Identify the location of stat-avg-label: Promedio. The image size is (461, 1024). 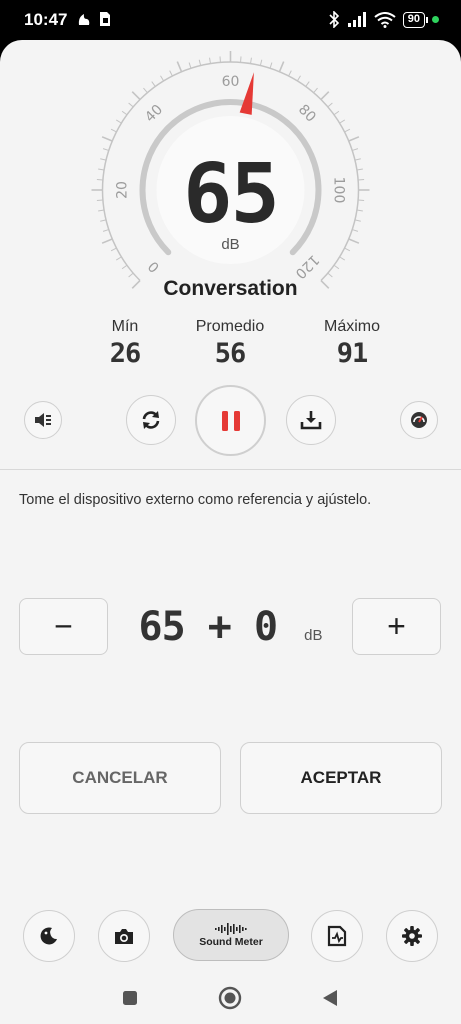
(230, 326).